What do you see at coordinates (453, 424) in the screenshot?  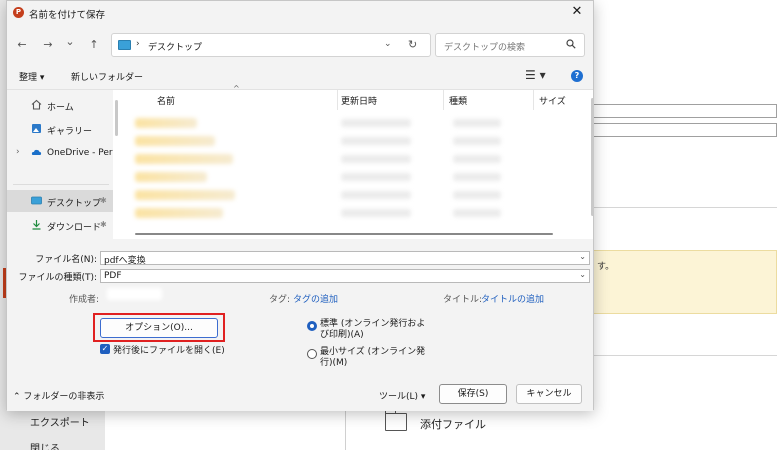 I see `bg-attach-label: 添付ファイル` at bounding box center [453, 424].